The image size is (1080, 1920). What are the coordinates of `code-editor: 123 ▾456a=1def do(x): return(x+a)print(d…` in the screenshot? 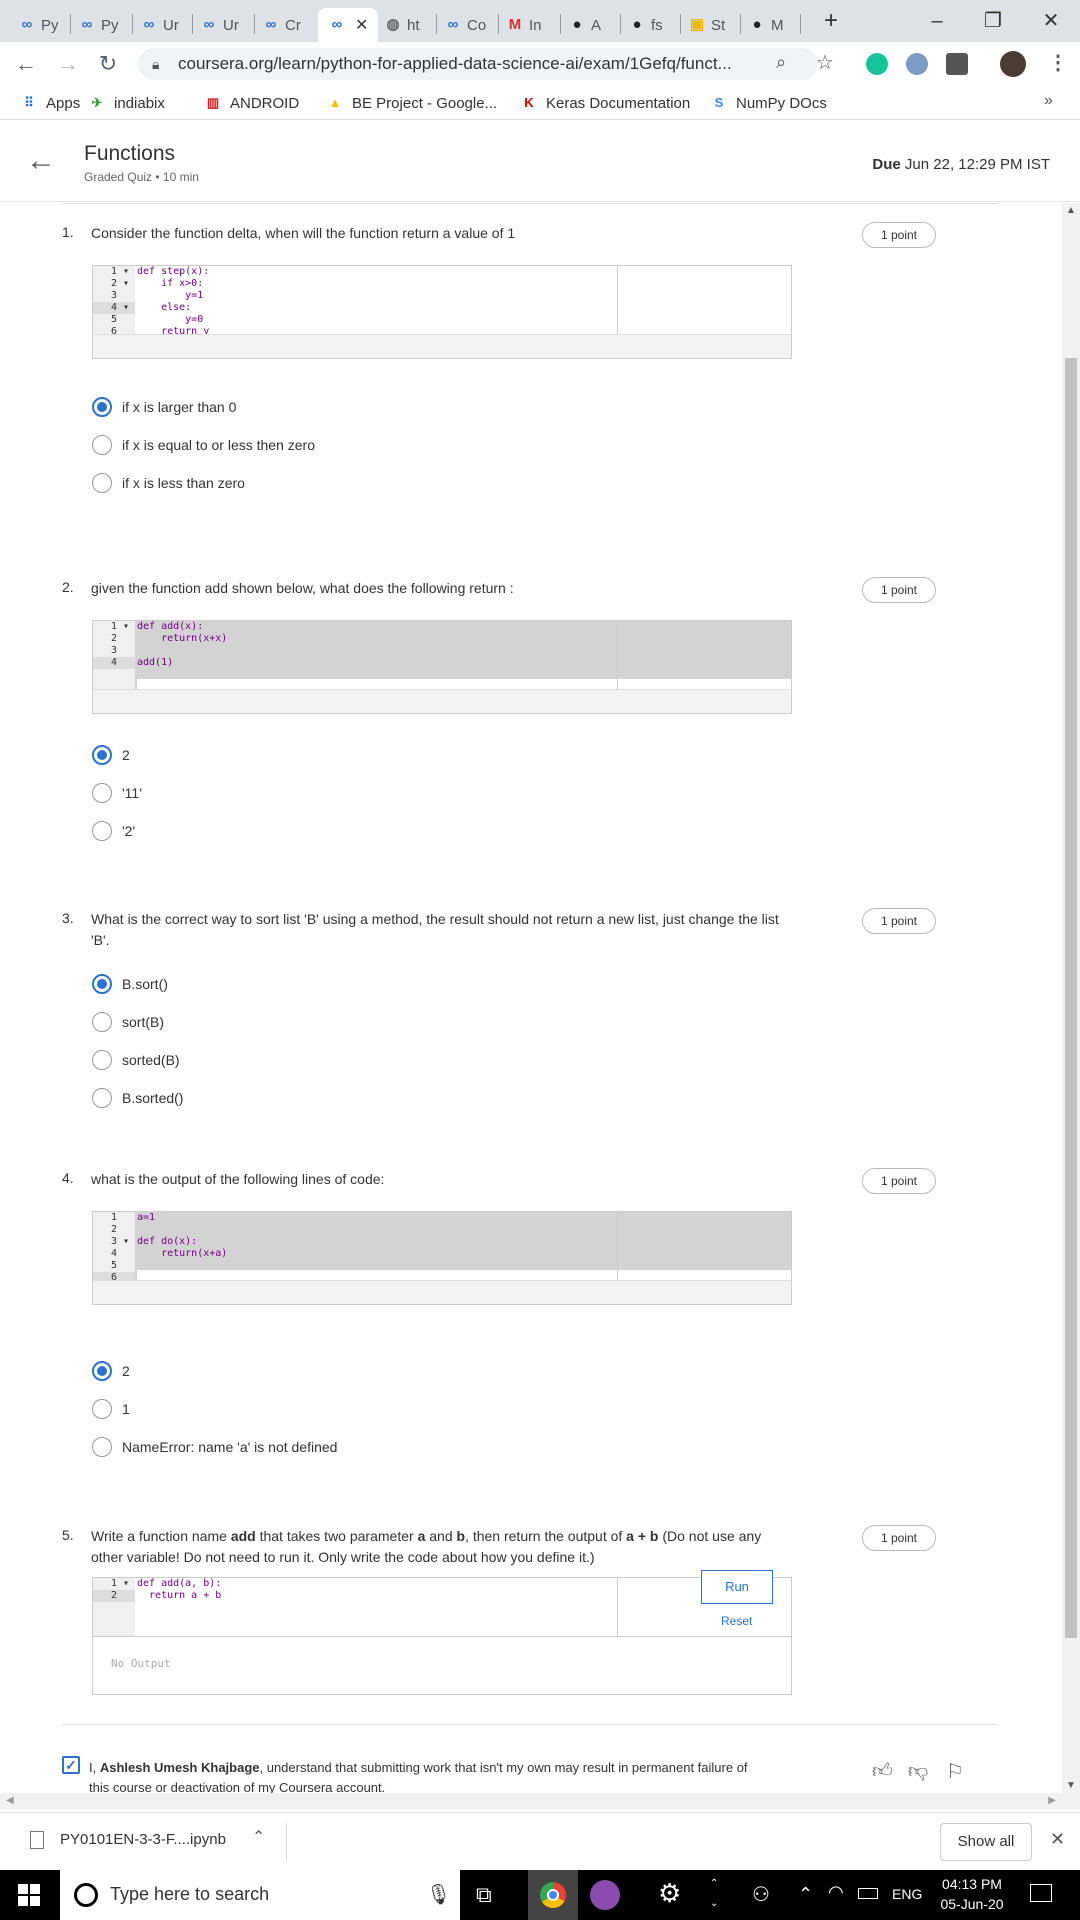 It's located at (442, 1258).